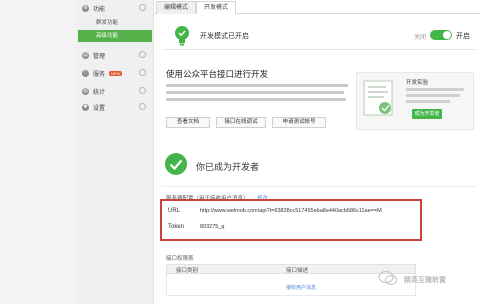 The image size is (480, 304). I want to click on toggle-on-label: 开启, so click(463, 36).